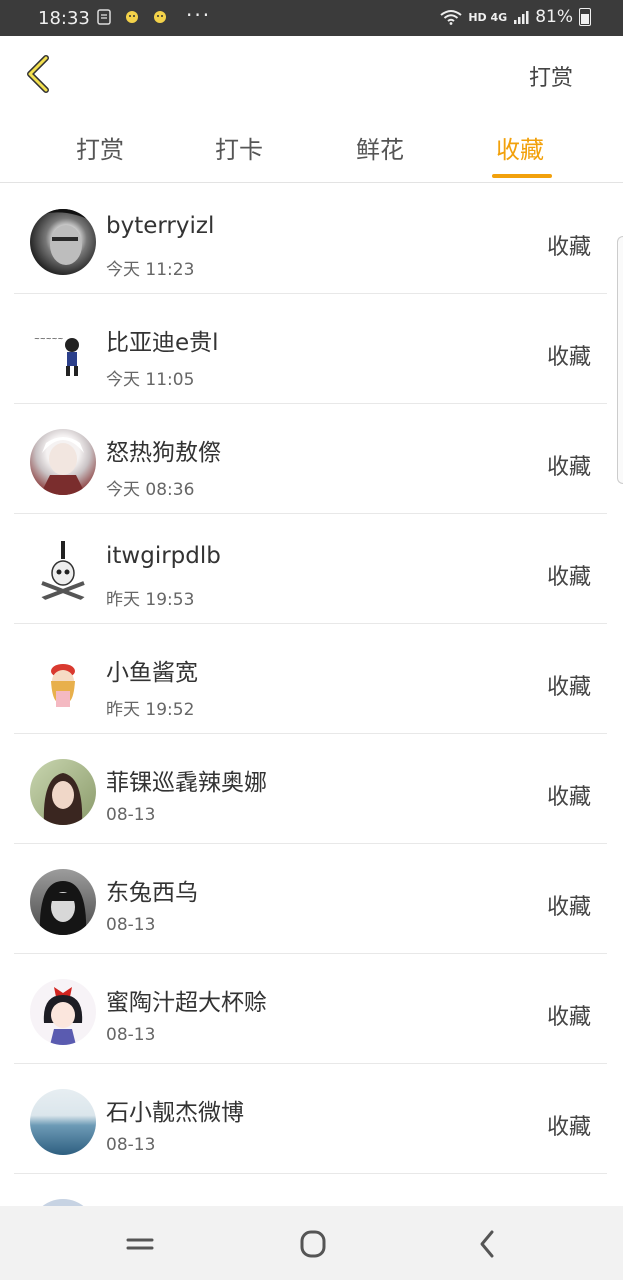 This screenshot has width=623, height=1283. I want to click on list-item: 蜜陶汁超大杯赊 08-13 收藏, so click(310, 1008).